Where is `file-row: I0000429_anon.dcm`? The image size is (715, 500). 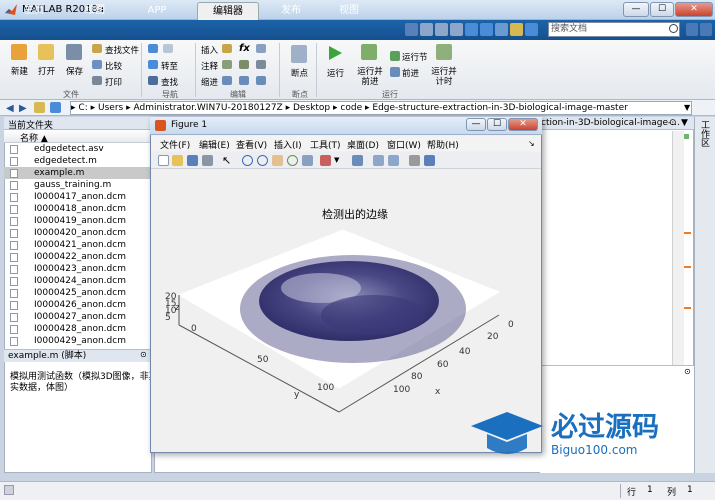 file-row: I0000429_anon.dcm is located at coordinates (78, 341).